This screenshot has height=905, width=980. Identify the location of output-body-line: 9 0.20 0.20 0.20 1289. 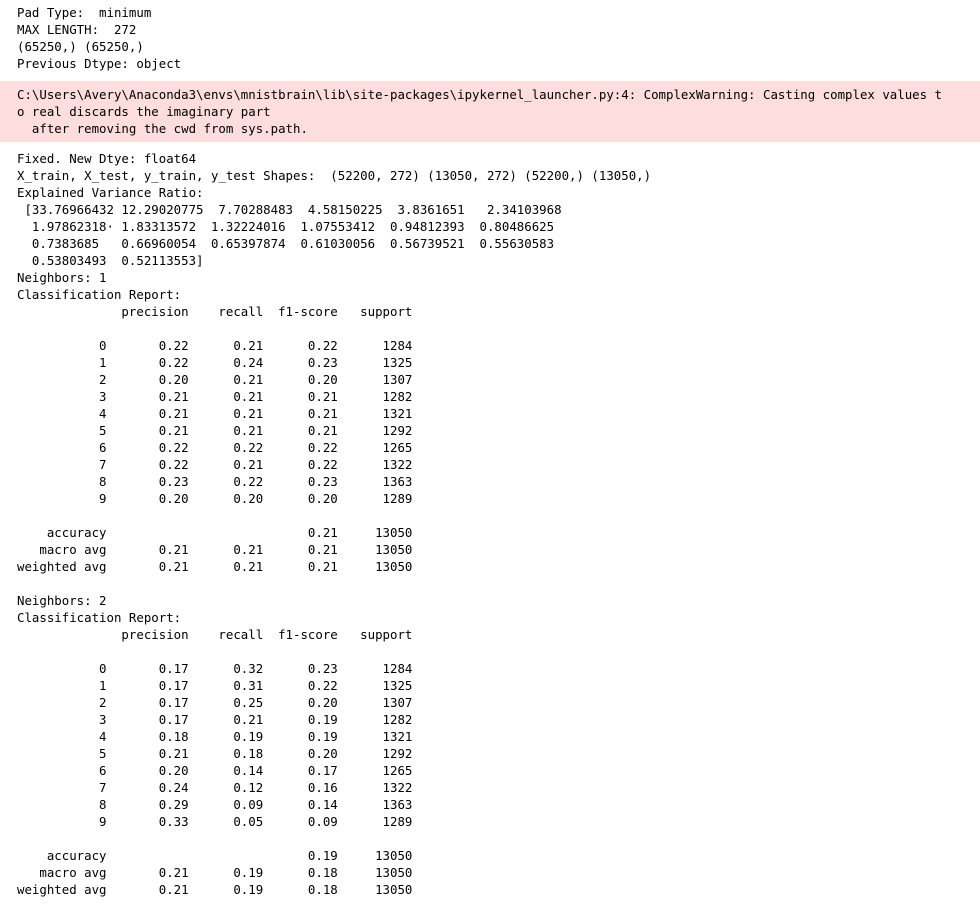
(215, 498).